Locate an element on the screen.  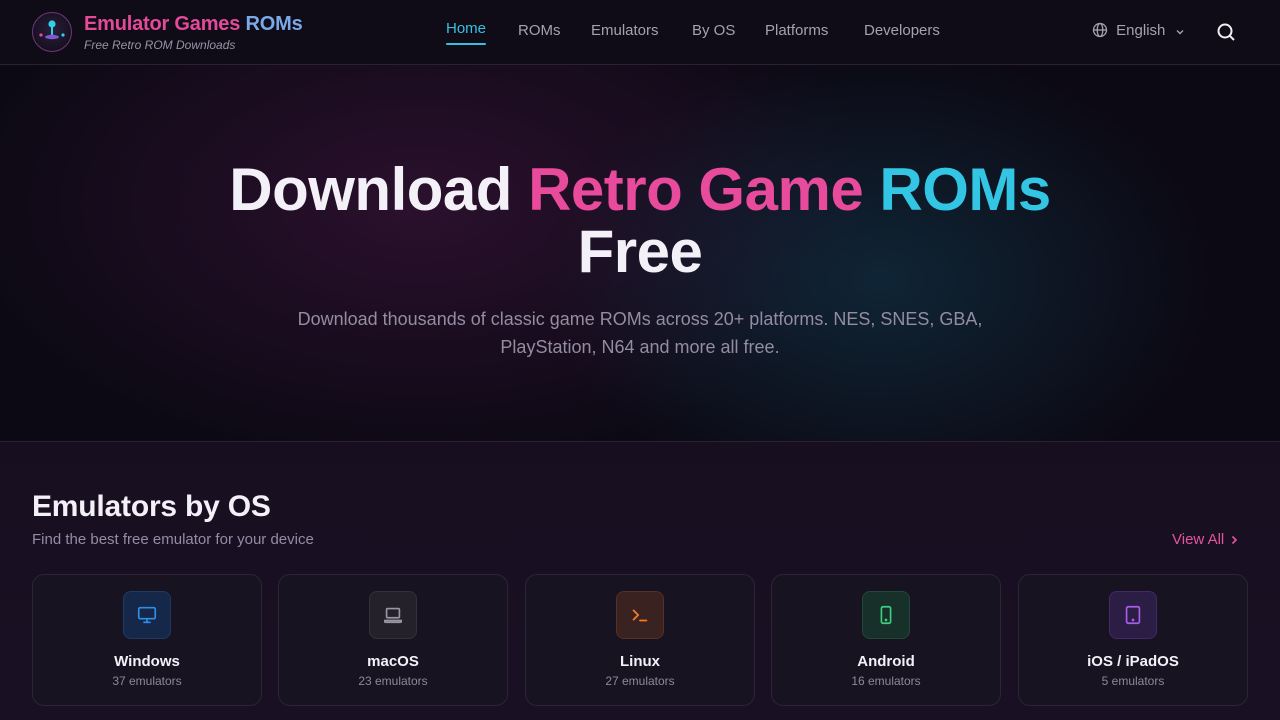
site-title: Emulator Games ROMs is located at coordinates (193, 24).